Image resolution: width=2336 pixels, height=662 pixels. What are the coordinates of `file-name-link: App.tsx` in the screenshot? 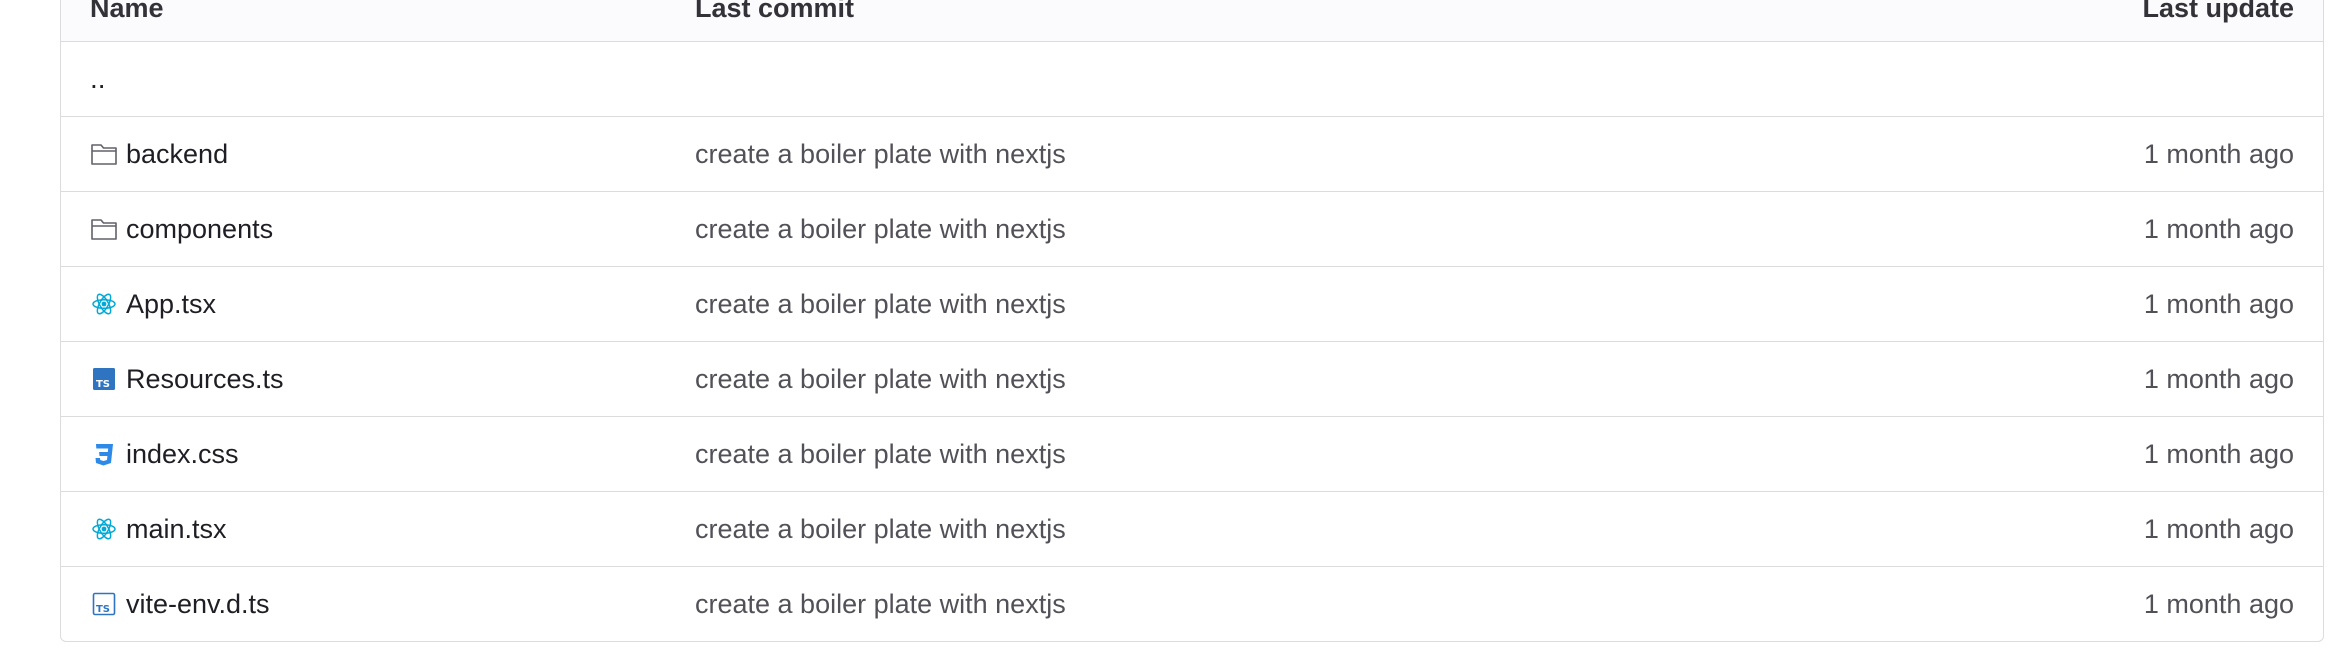 It's located at (153, 304).